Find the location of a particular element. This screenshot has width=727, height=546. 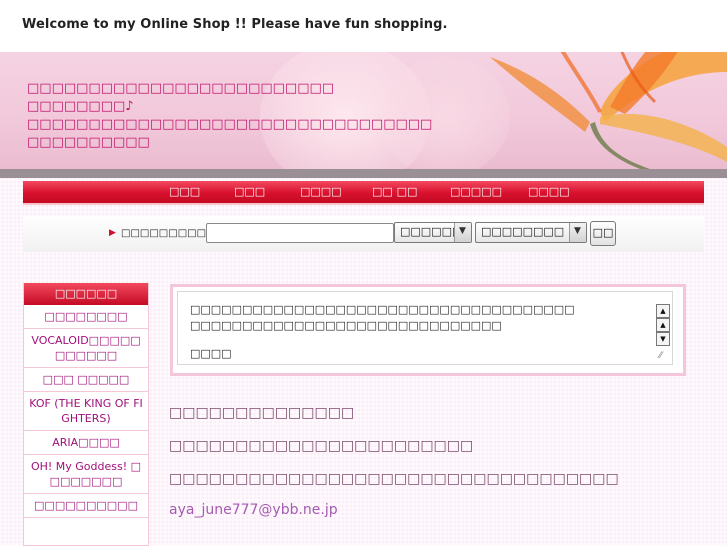

sidebar-item: ARIA□□□□ is located at coordinates (86, 443).